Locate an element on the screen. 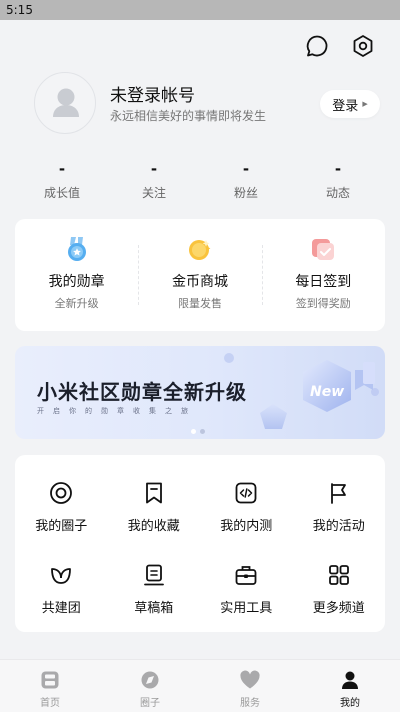 The width and height of the screenshot is (400, 712). menu-my-beta: 我的内测 is located at coordinates (246, 504).